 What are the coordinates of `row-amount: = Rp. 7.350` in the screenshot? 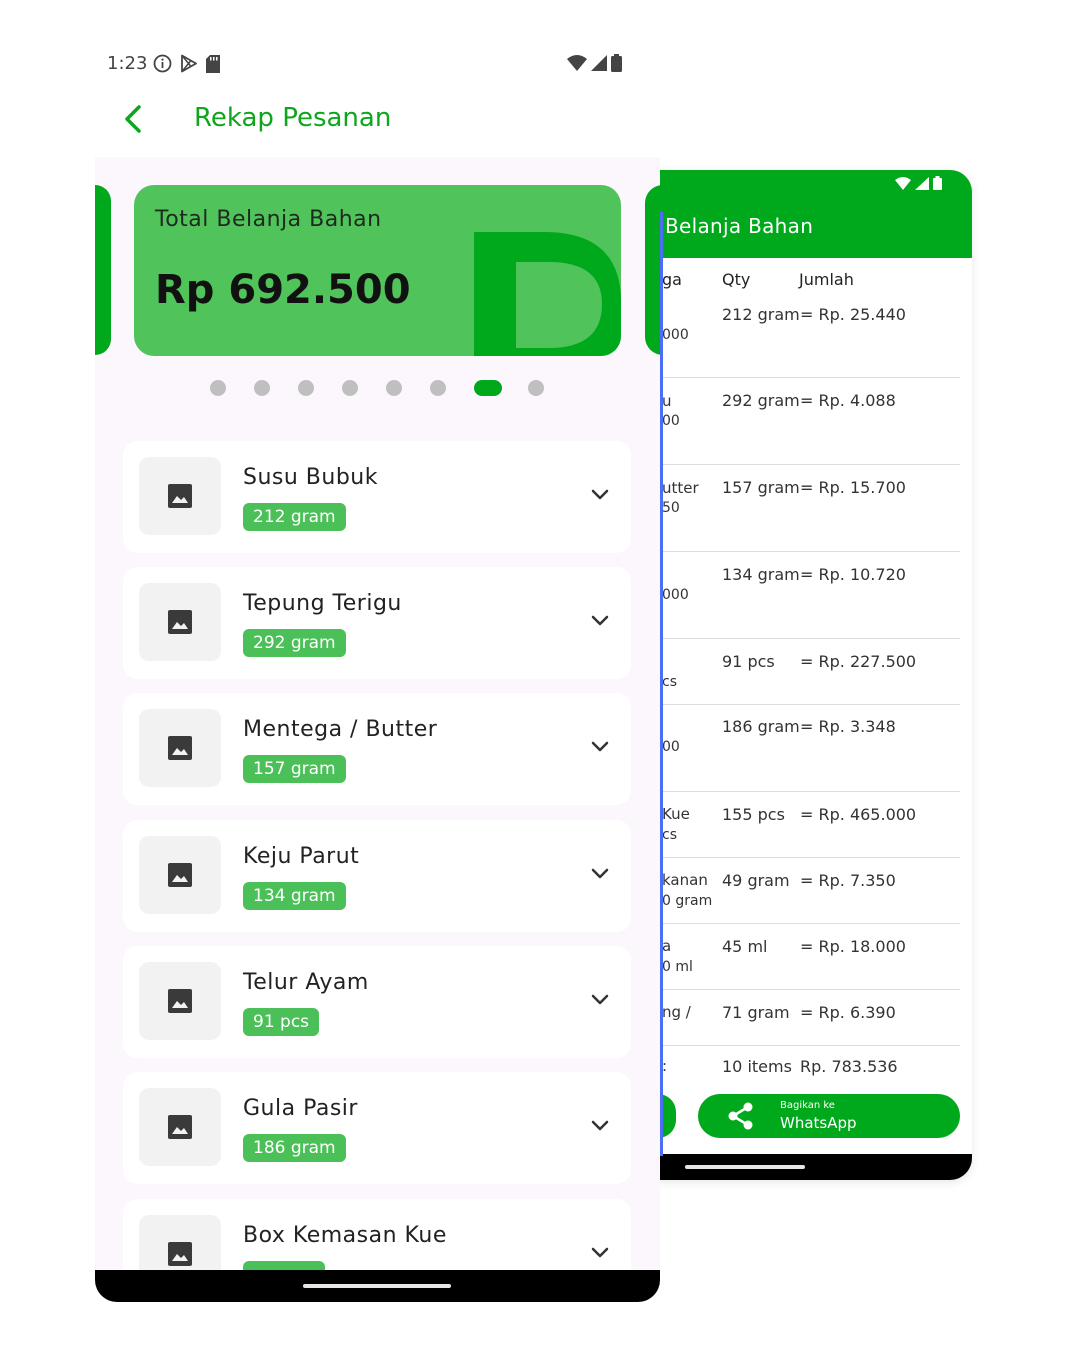 It's located at (848, 880).